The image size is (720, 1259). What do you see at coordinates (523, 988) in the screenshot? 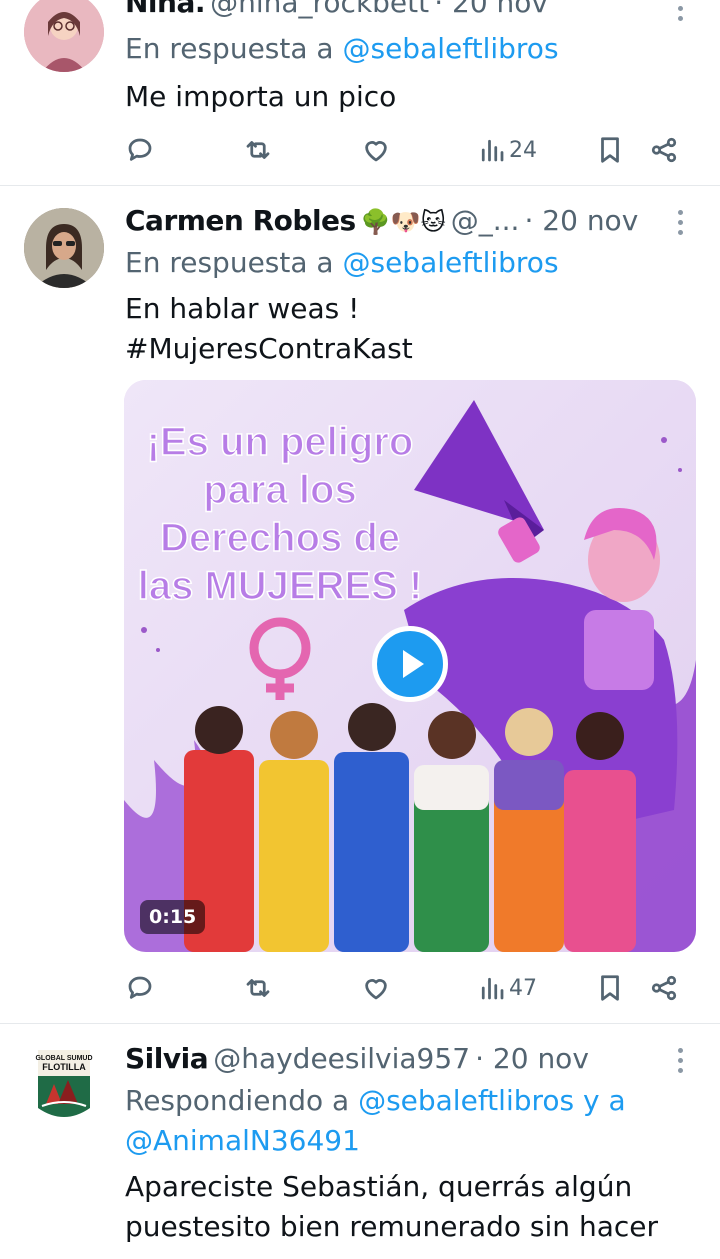
I see `views-count: 47` at bounding box center [523, 988].